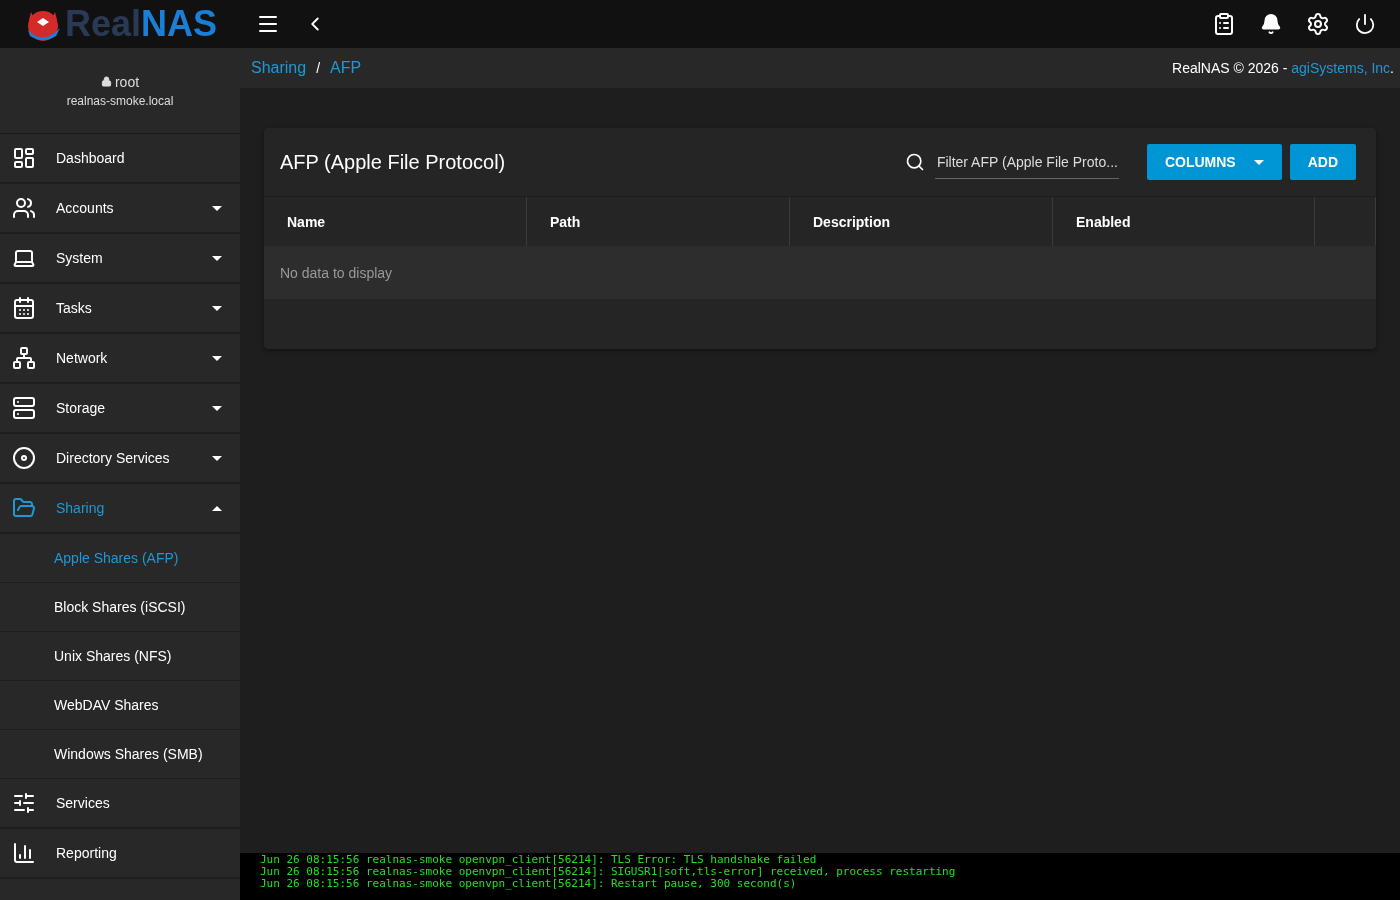 The height and width of the screenshot is (900, 1400). What do you see at coordinates (120, 558) in the screenshot?
I see `sidebar-subitem: Apple Shares (AFP)` at bounding box center [120, 558].